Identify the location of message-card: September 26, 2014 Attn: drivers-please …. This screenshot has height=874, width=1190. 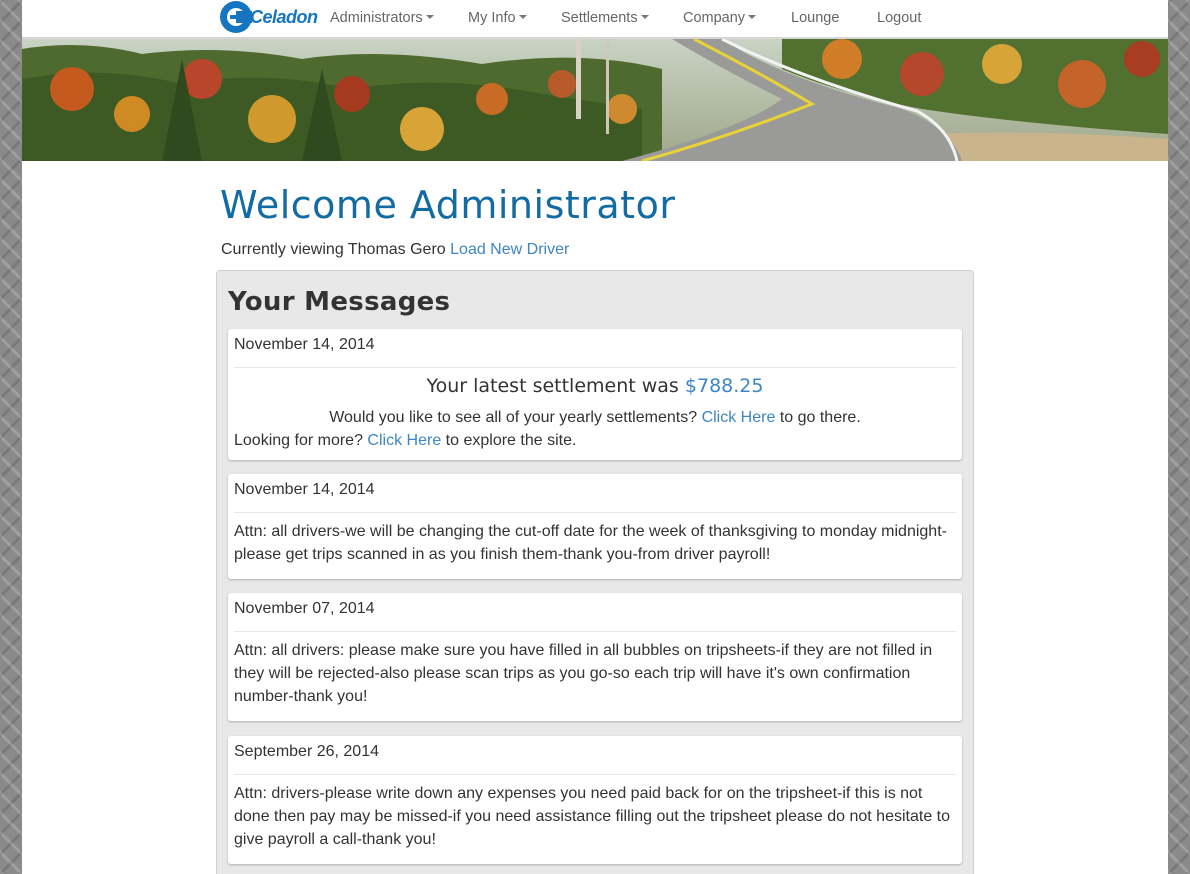
(595, 800).